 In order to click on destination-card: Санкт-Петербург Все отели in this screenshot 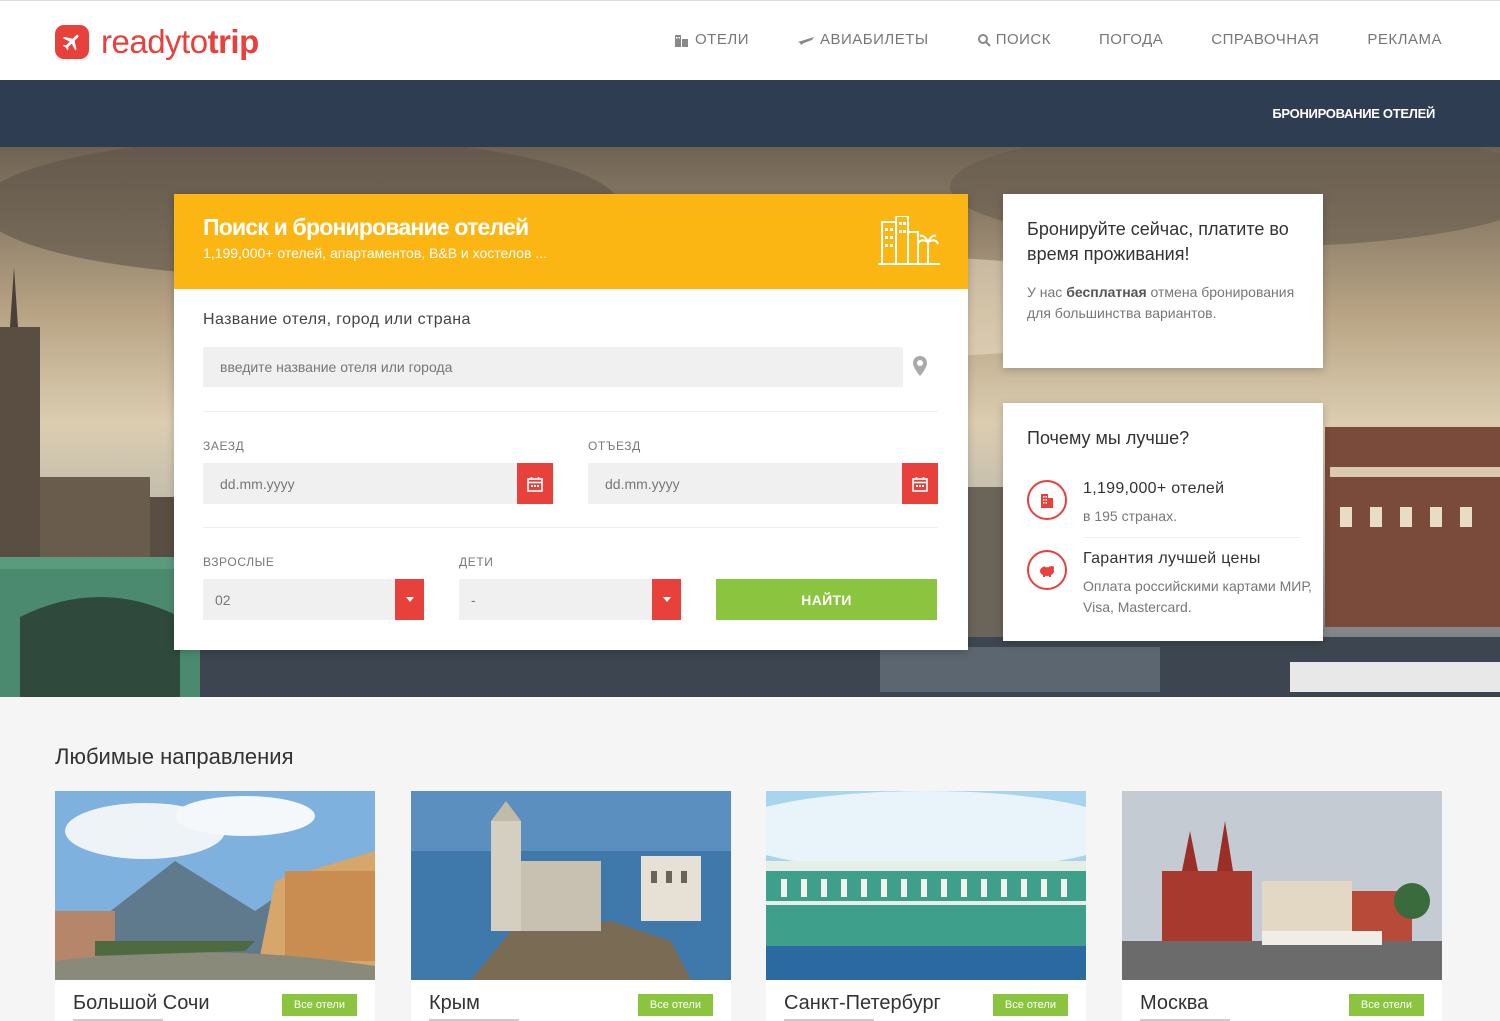, I will do `click(926, 906)`.